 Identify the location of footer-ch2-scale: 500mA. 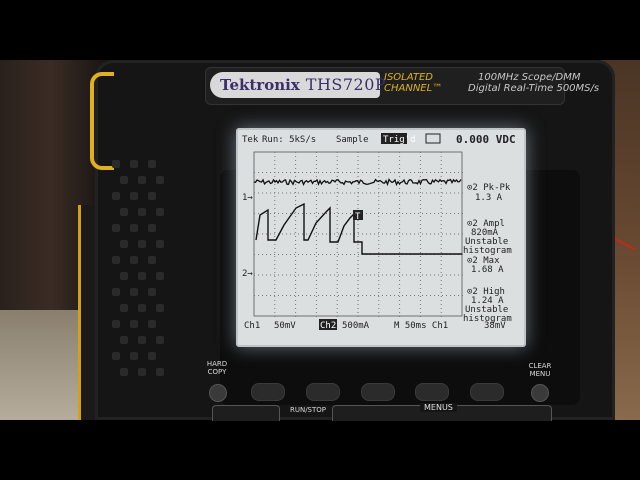
(356, 326).